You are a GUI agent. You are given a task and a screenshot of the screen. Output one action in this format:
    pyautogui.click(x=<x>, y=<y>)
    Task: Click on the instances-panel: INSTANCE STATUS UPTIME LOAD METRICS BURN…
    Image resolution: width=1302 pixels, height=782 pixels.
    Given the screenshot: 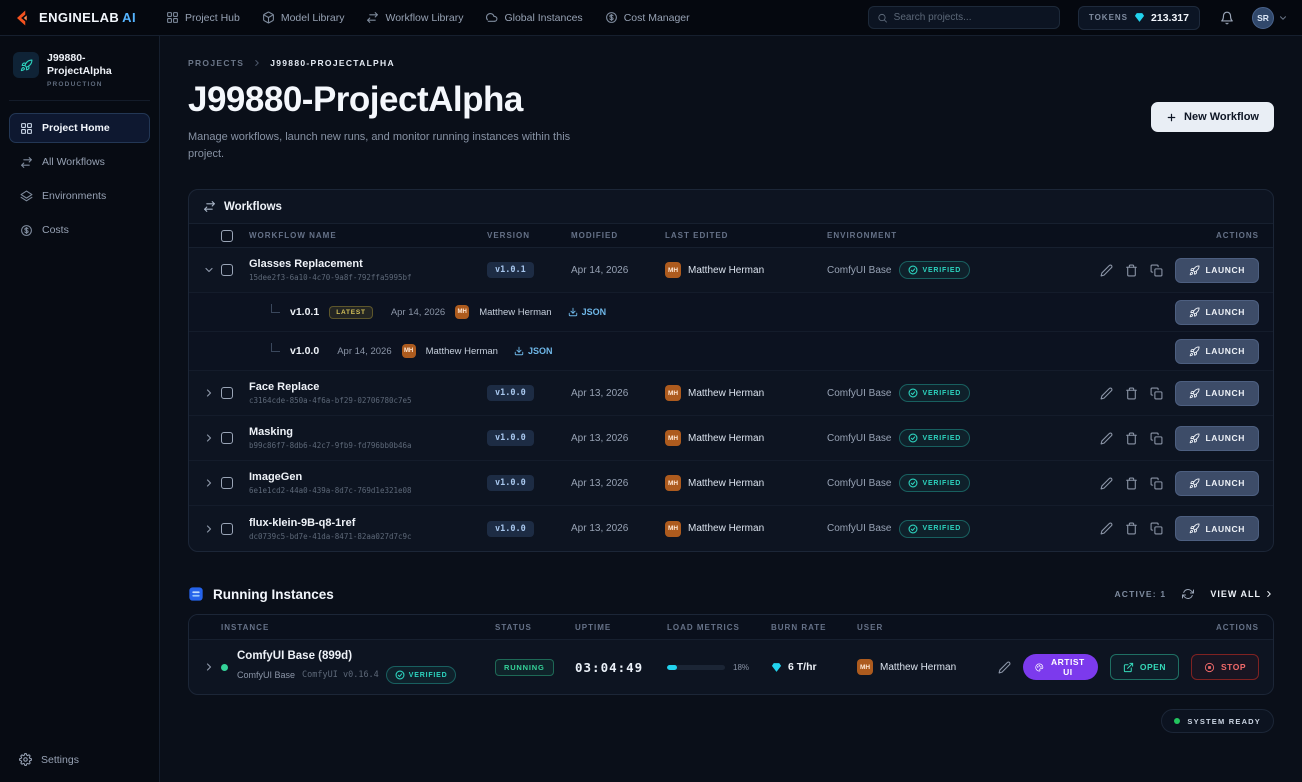 What is the action you would take?
    pyautogui.click(x=731, y=655)
    